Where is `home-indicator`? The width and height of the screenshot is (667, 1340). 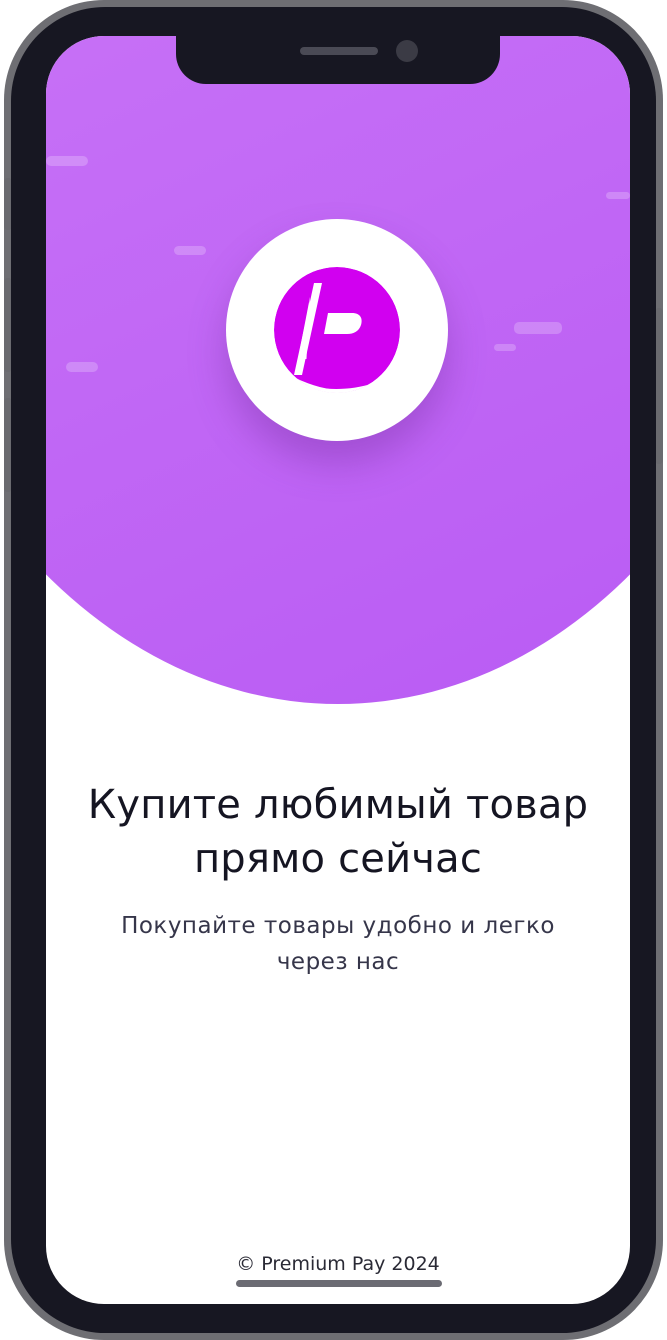 home-indicator is located at coordinates (339, 1283).